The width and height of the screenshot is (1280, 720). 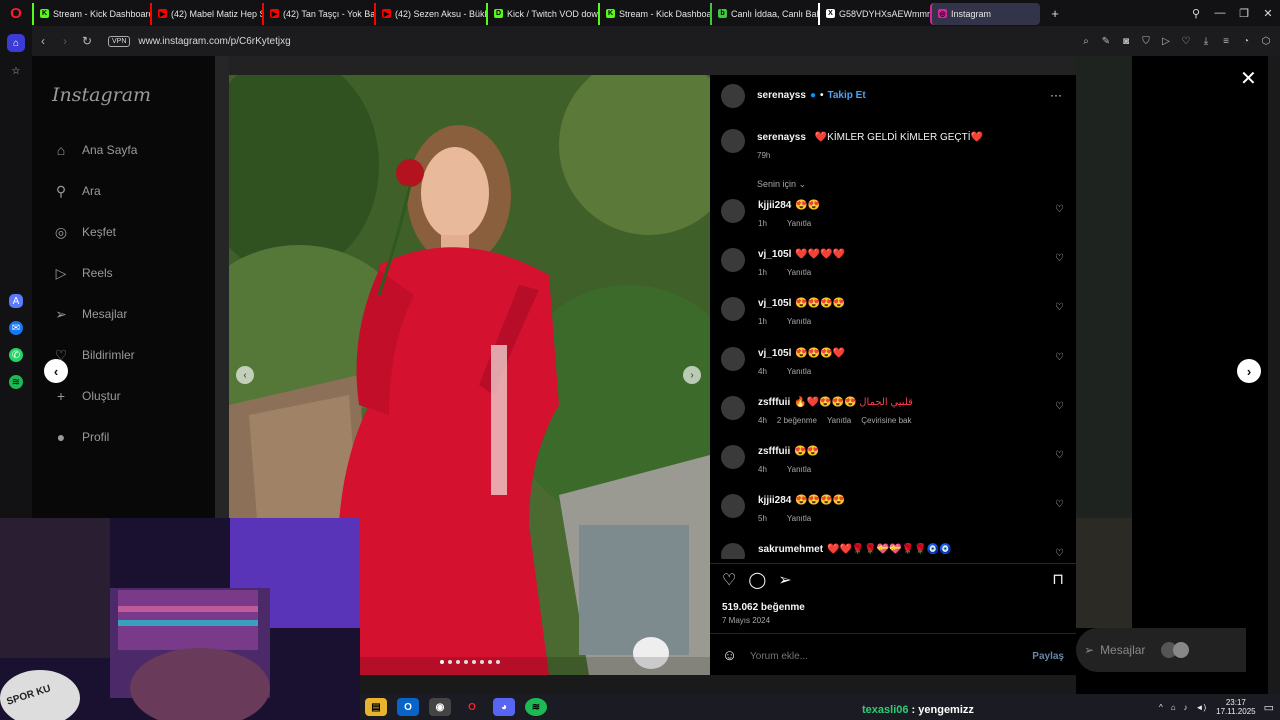 What do you see at coordinates (774, 402) in the screenshot?
I see `commenter-username: zsfffuii` at bounding box center [774, 402].